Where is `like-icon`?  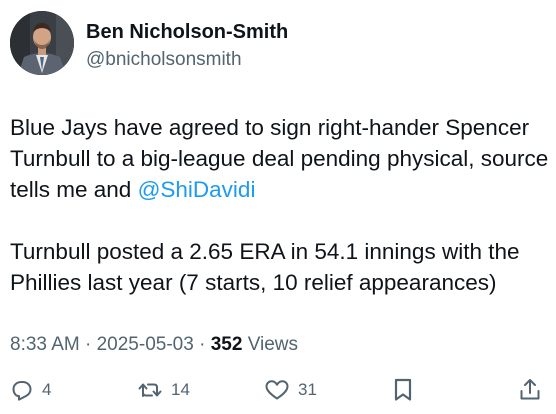
like-icon is located at coordinates (277, 390).